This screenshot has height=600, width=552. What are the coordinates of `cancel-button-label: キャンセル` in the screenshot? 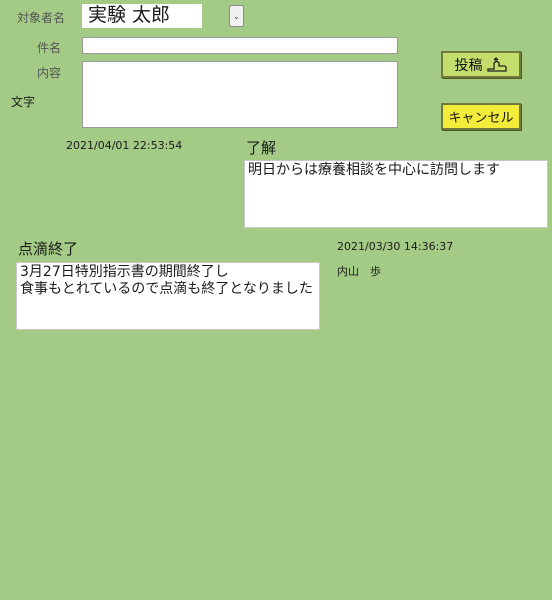 It's located at (481, 118).